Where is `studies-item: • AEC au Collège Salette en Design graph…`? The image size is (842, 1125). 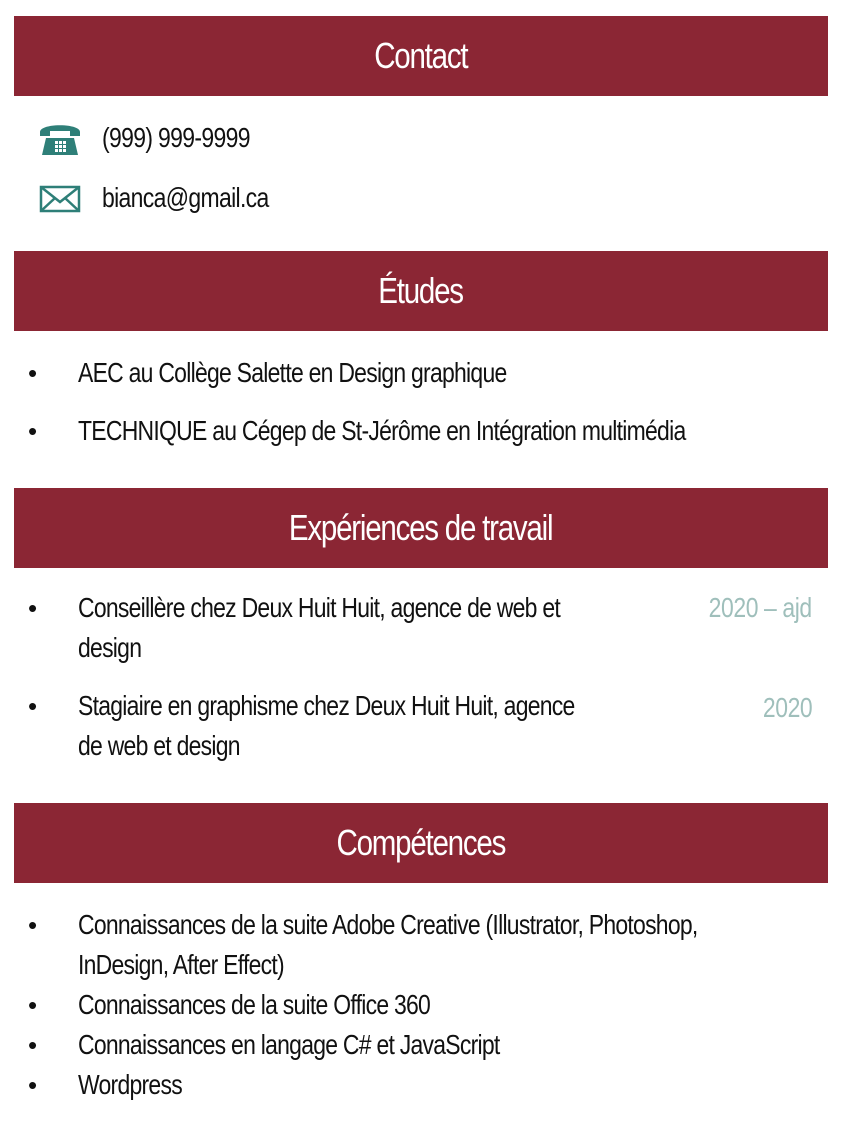 studies-item: • AEC au Collège Salette en Design graph… is located at coordinates (313, 373).